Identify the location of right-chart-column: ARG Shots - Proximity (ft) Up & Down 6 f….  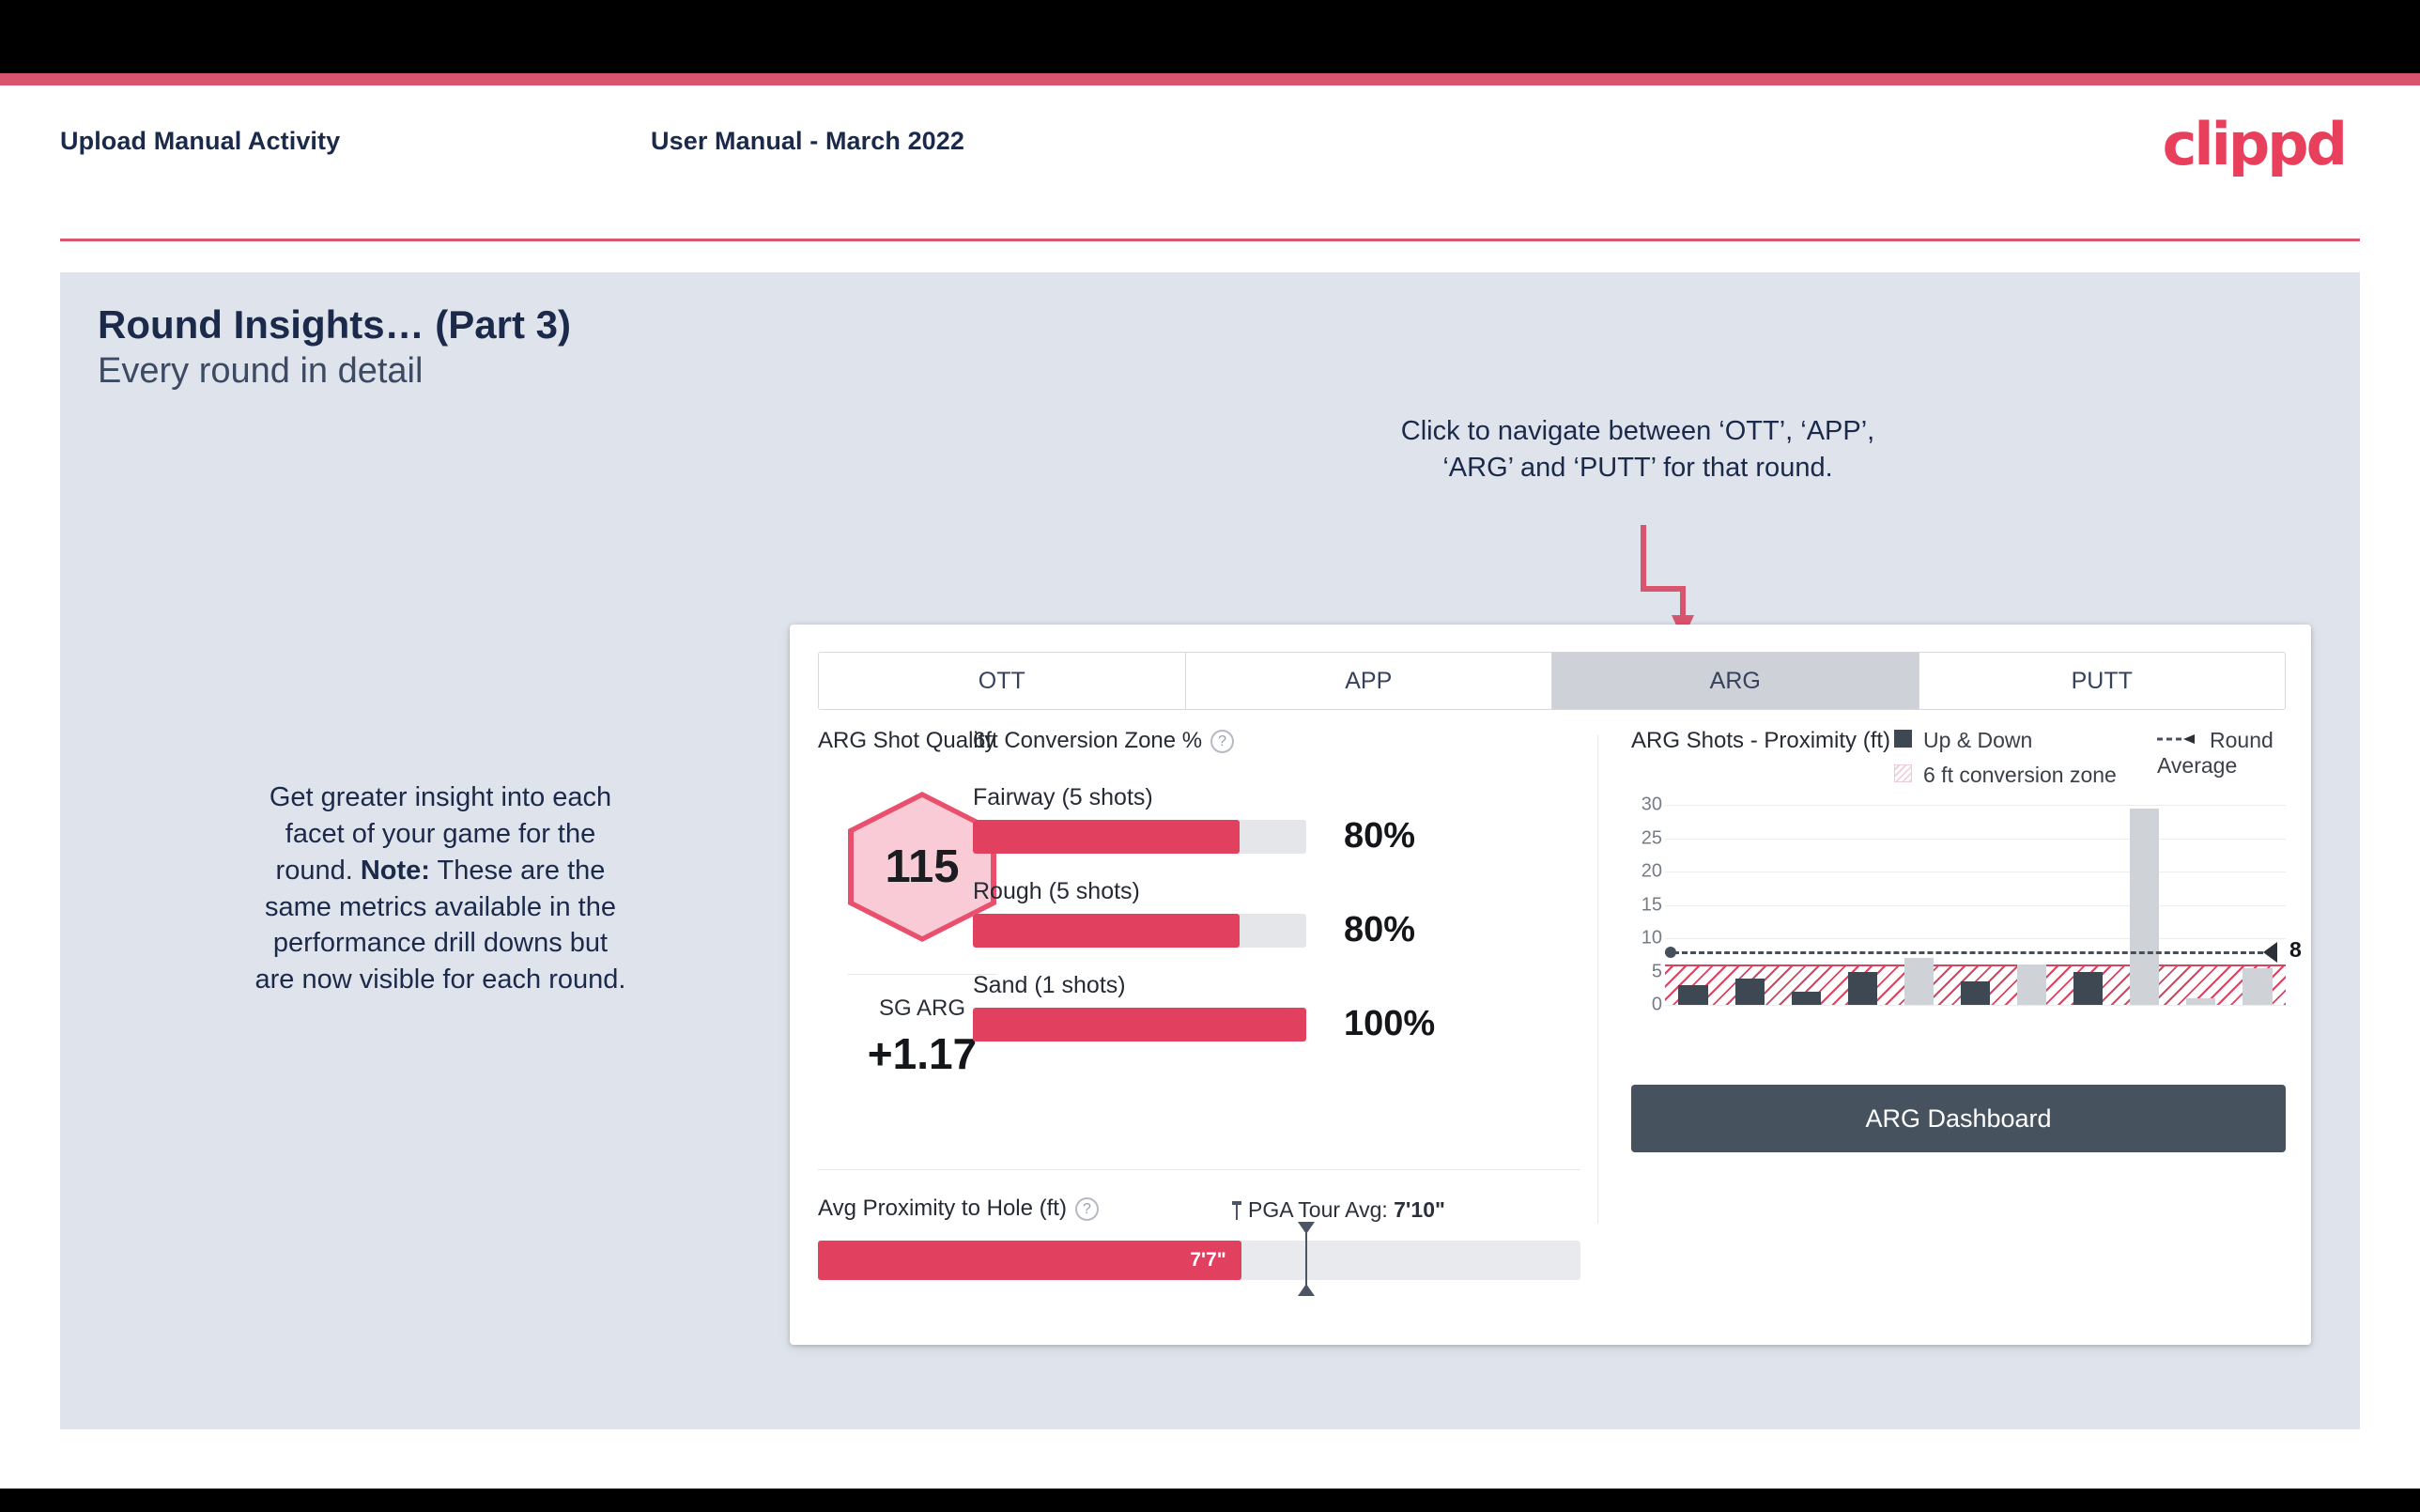
(1967, 1024).